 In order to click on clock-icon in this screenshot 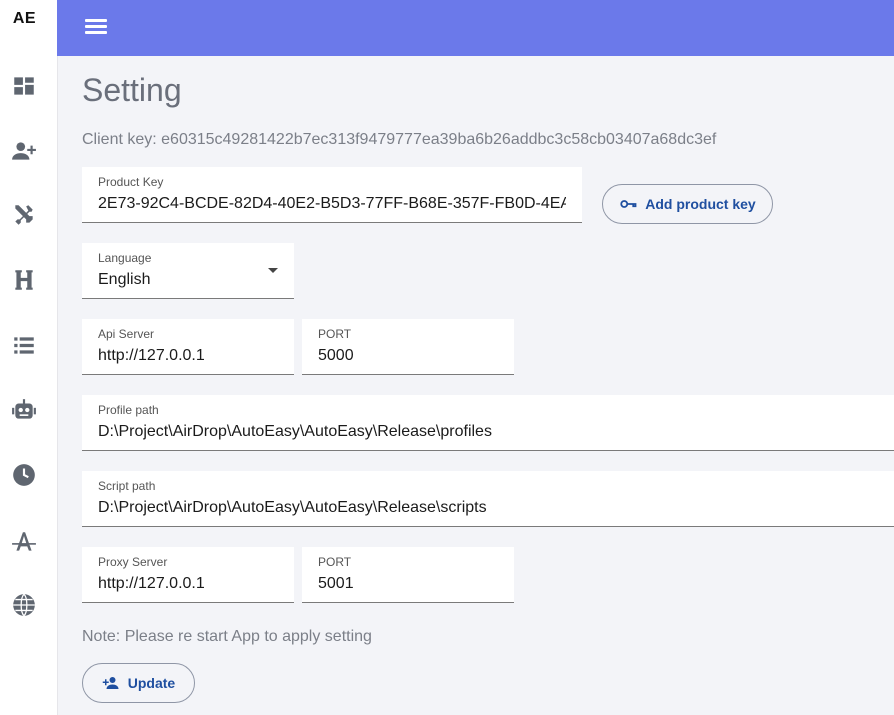, I will do `click(24, 475)`.